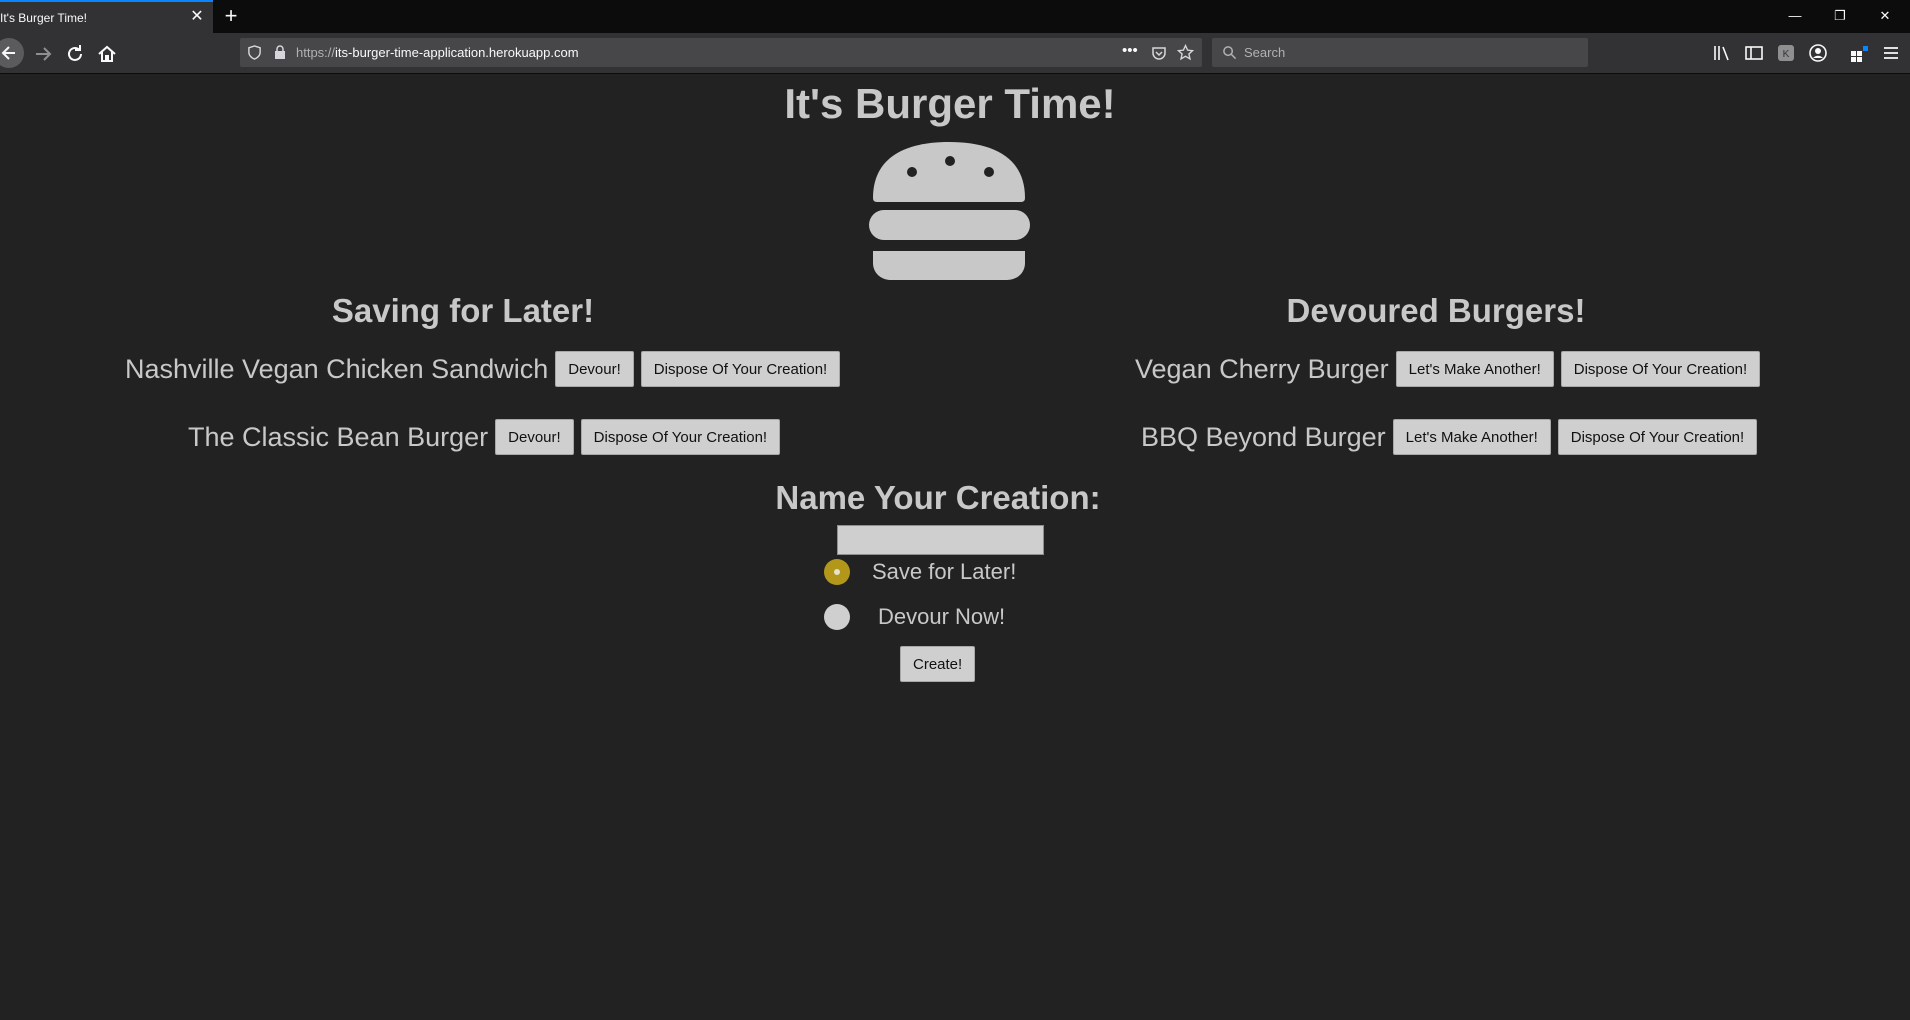  I want to click on tab-strip: It's Burger Time! ✕ + — ❐ ✕, so click(955, 16).